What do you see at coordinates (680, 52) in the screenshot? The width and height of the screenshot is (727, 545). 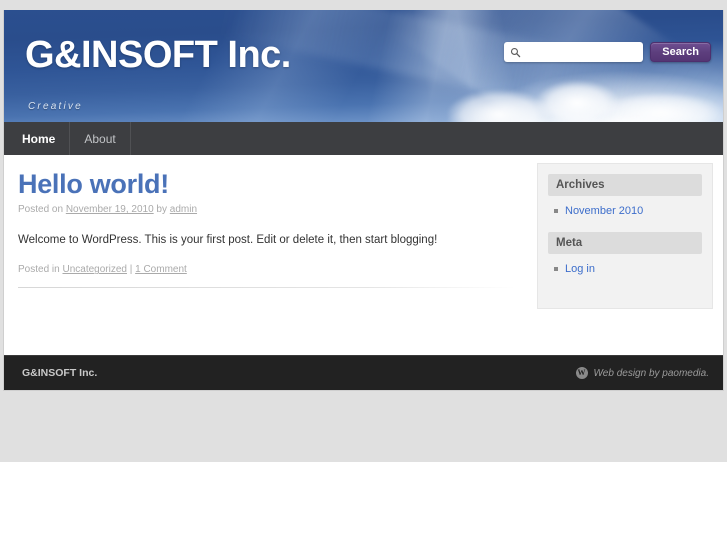 I see `search-button: Search` at bounding box center [680, 52].